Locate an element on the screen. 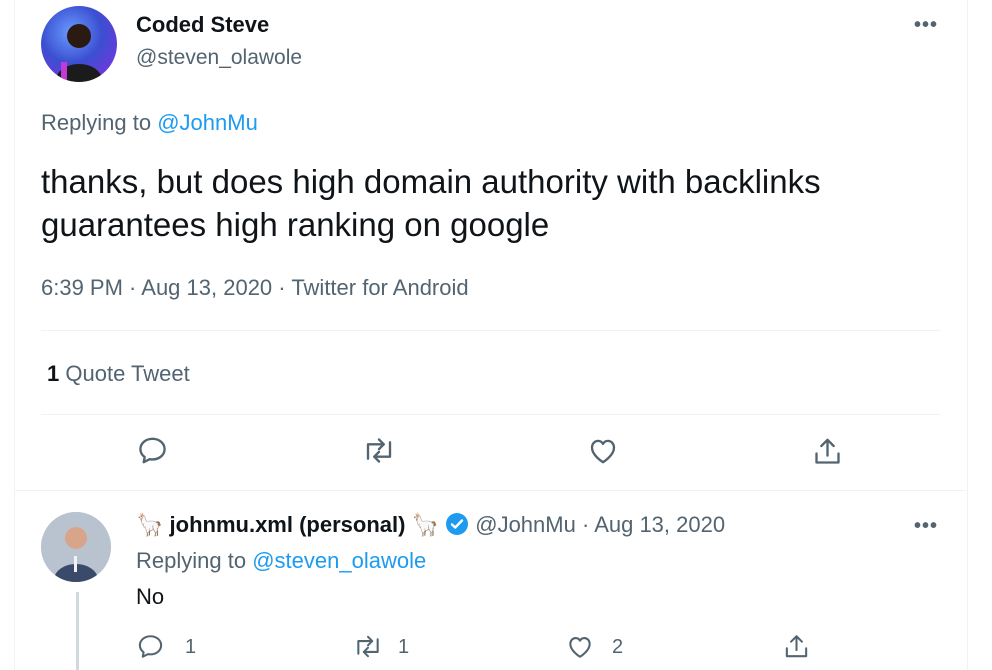 The width and height of the screenshot is (992, 670). replying-to-link: @JohnMu is located at coordinates (207, 122).